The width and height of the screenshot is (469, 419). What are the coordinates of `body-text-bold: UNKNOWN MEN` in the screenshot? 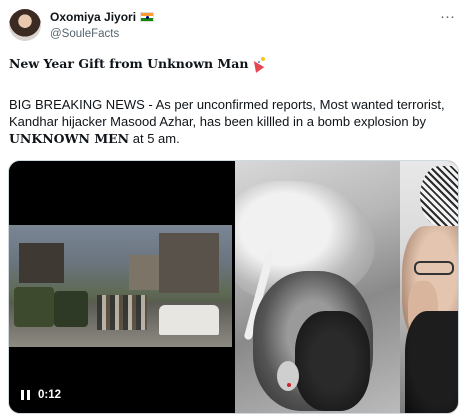 It's located at (69, 138).